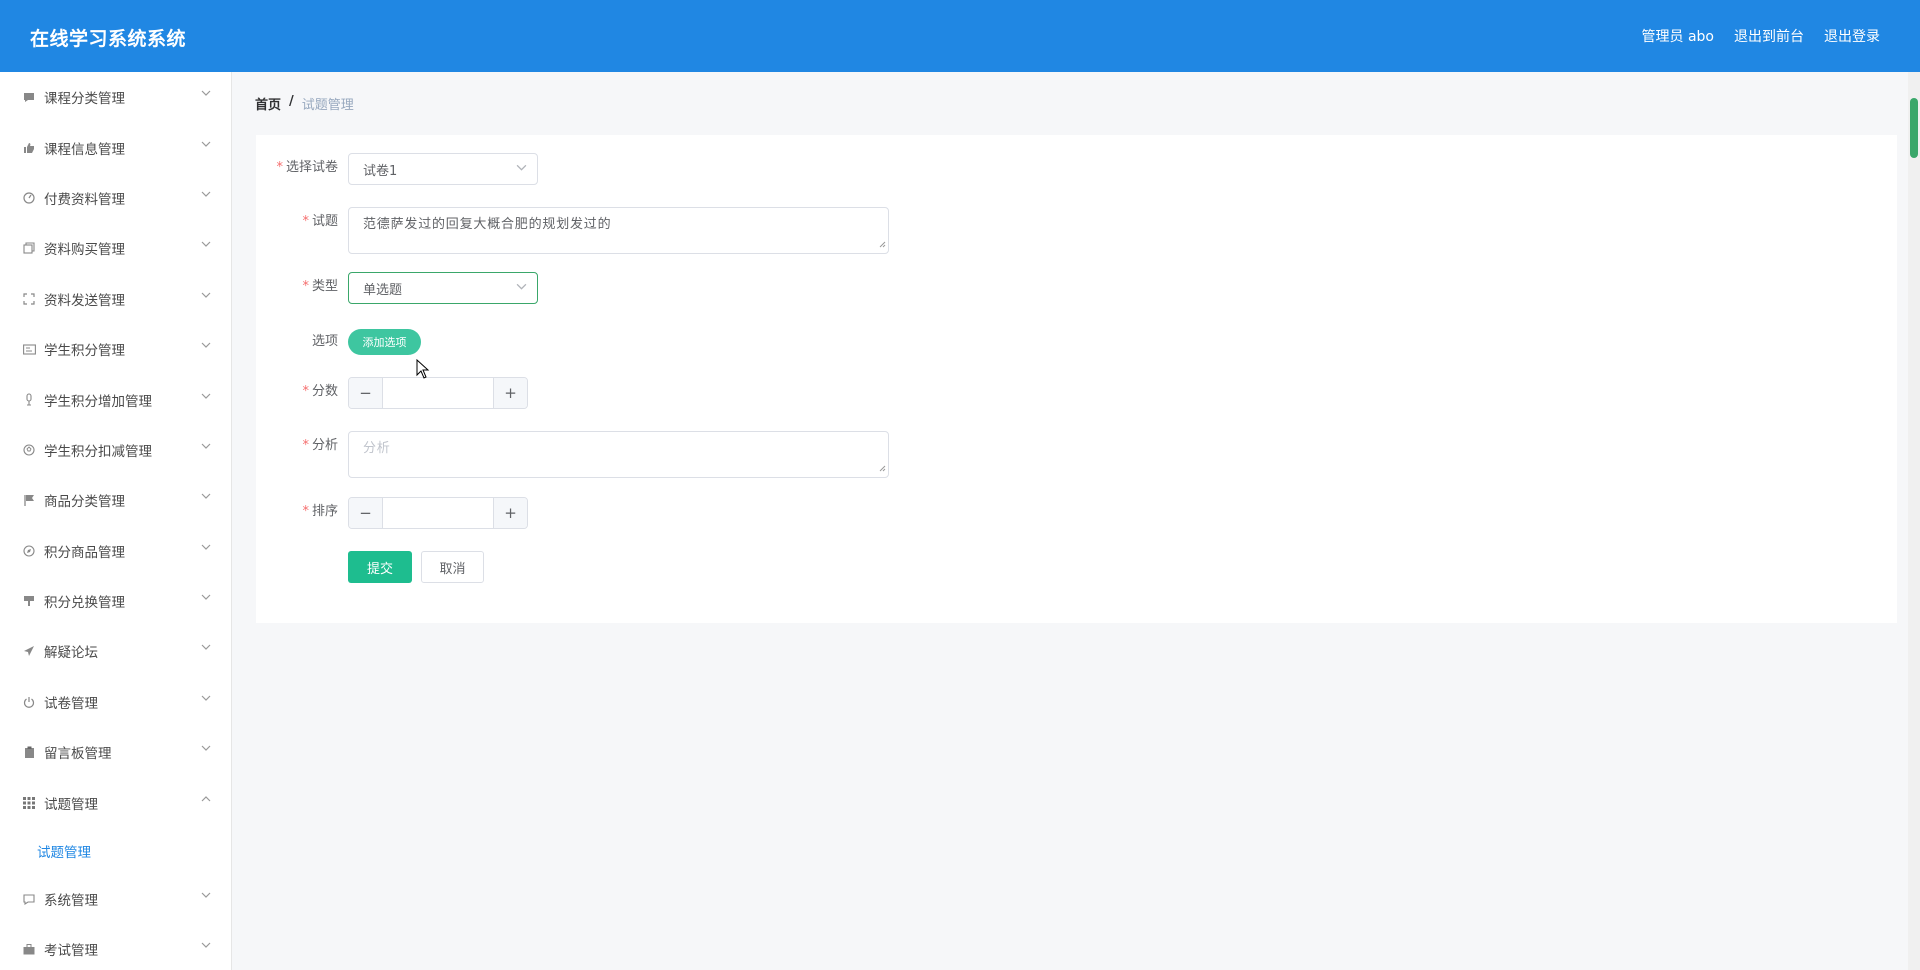 The image size is (1920, 970). What do you see at coordinates (302, 392) in the screenshot?
I see `score-label: * 分数` at bounding box center [302, 392].